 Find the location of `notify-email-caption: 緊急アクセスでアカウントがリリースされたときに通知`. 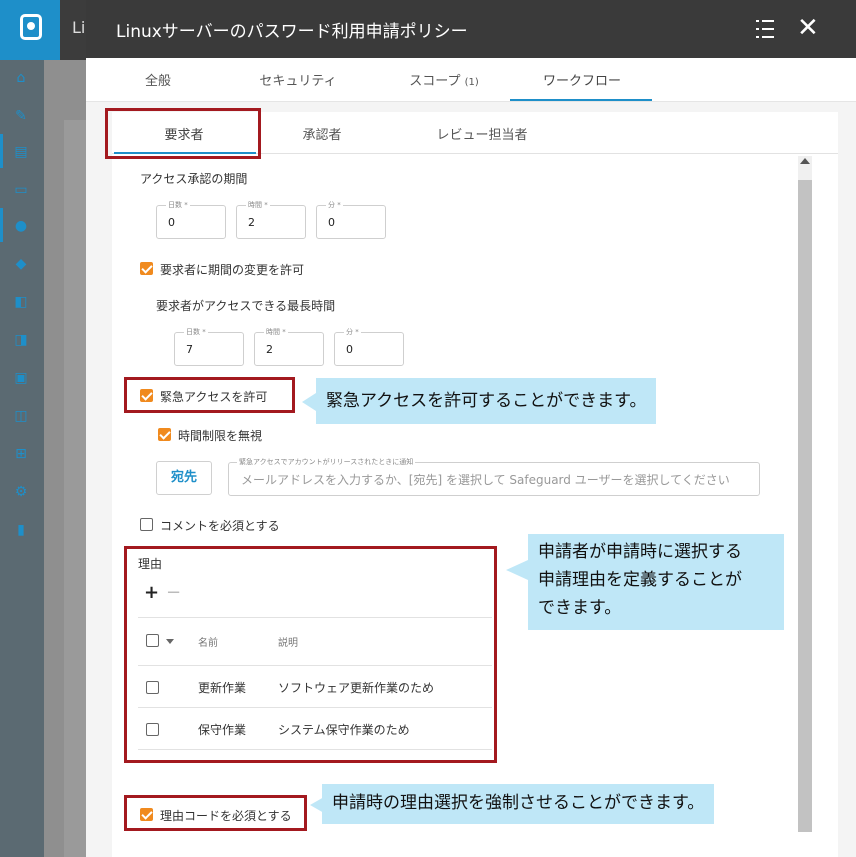

notify-email-caption: 緊急アクセスでアカウントがリリースされたときに通知 is located at coordinates (326, 462).